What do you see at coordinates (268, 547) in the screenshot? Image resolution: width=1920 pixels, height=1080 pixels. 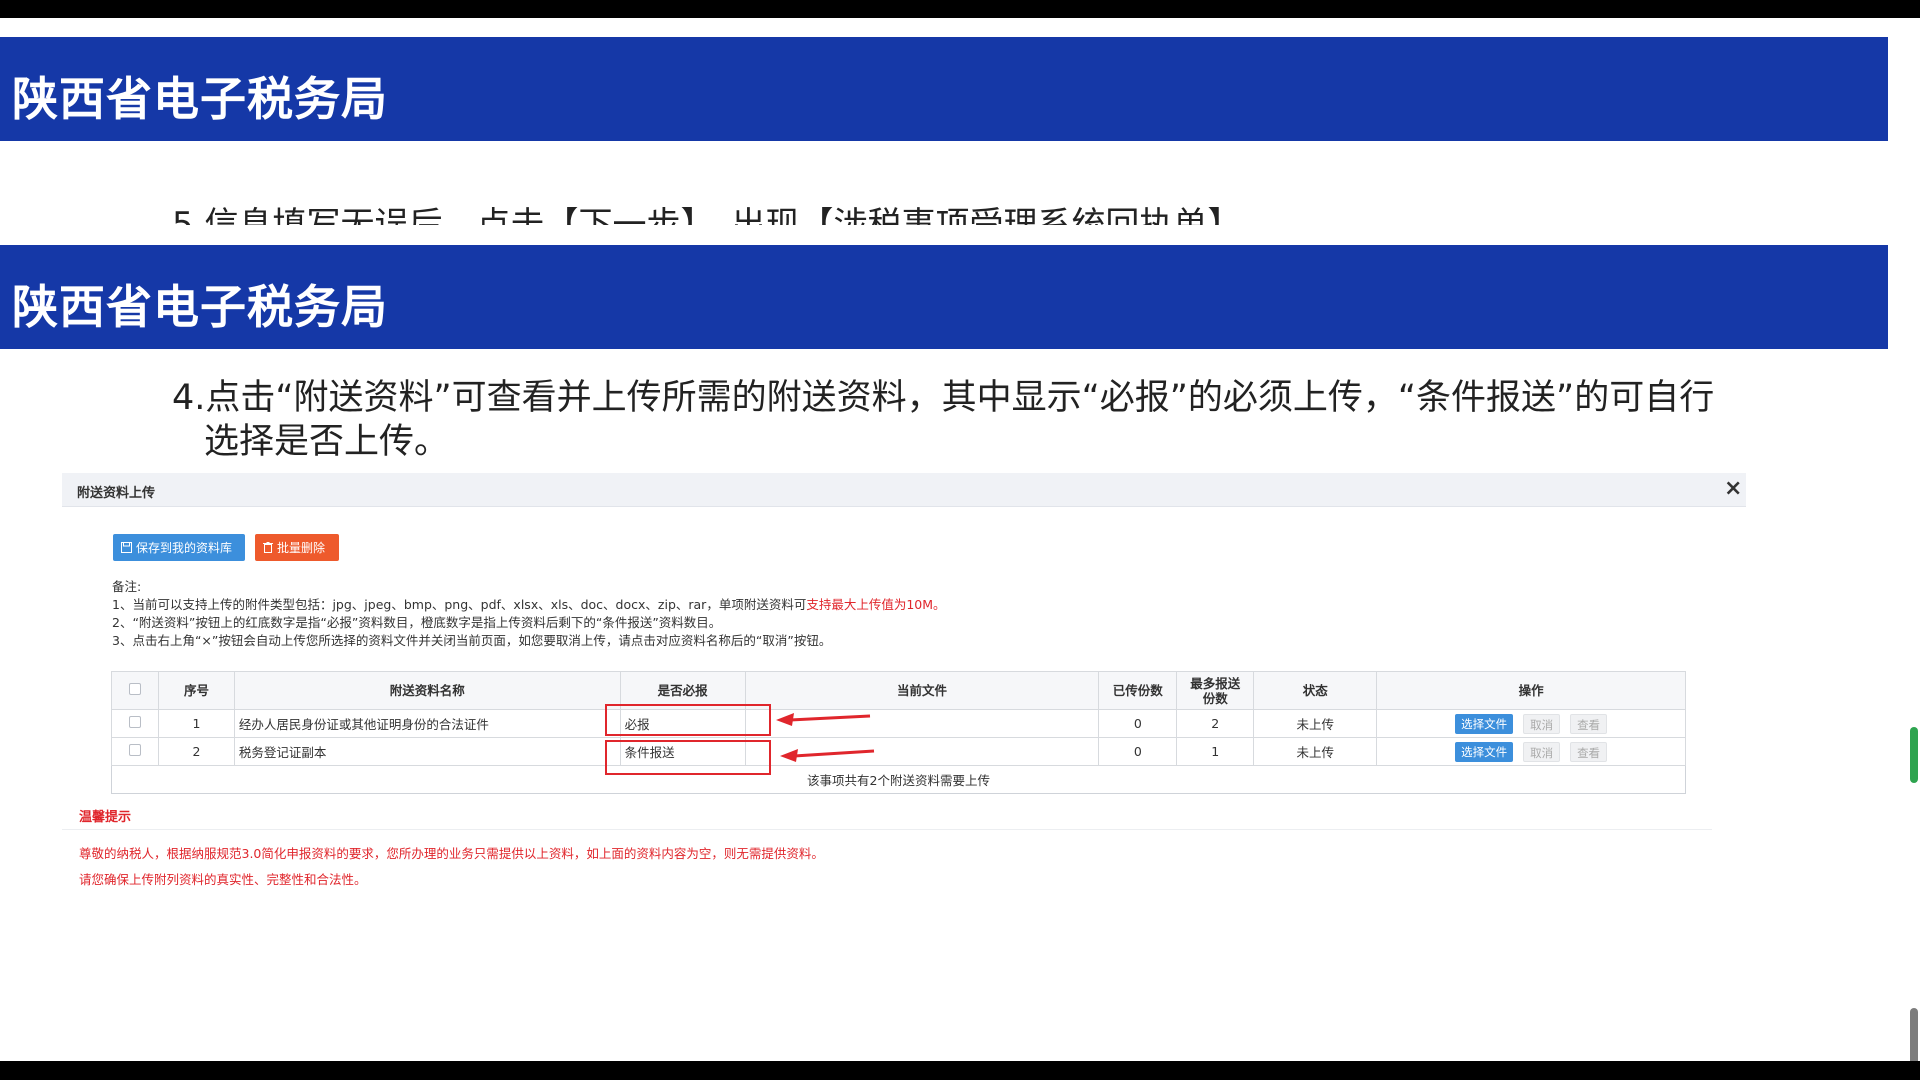 I see `trash-icon` at bounding box center [268, 547].